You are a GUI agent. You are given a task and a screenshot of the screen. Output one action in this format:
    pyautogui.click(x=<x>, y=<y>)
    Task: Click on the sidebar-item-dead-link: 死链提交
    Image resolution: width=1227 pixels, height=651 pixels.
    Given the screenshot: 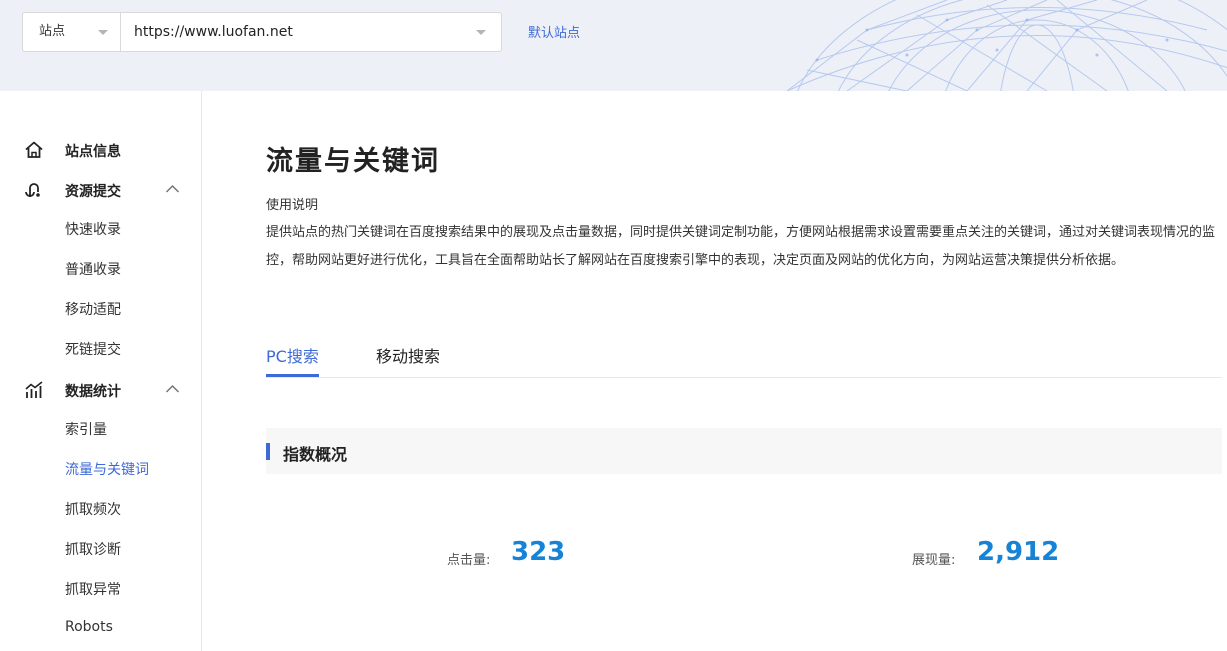 What is the action you would take?
    pyautogui.click(x=93, y=349)
    